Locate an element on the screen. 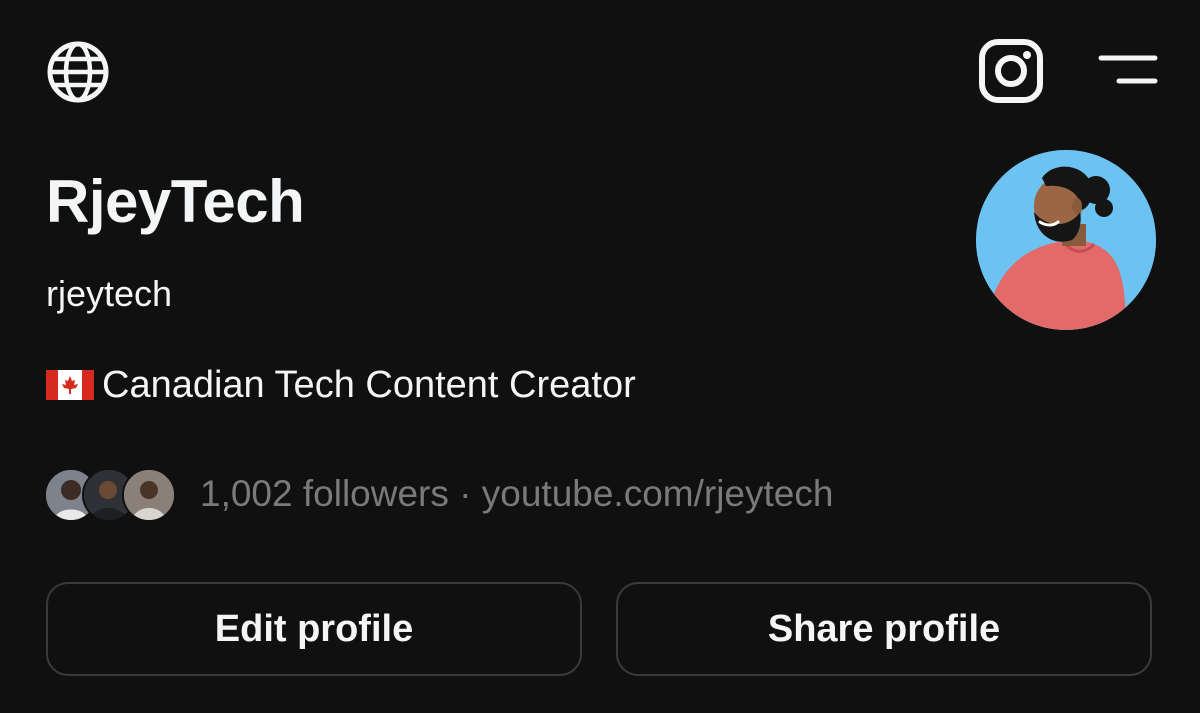 Image resolution: width=1200 pixels, height=713 pixels. avatar-illustration is located at coordinates (1066, 240).